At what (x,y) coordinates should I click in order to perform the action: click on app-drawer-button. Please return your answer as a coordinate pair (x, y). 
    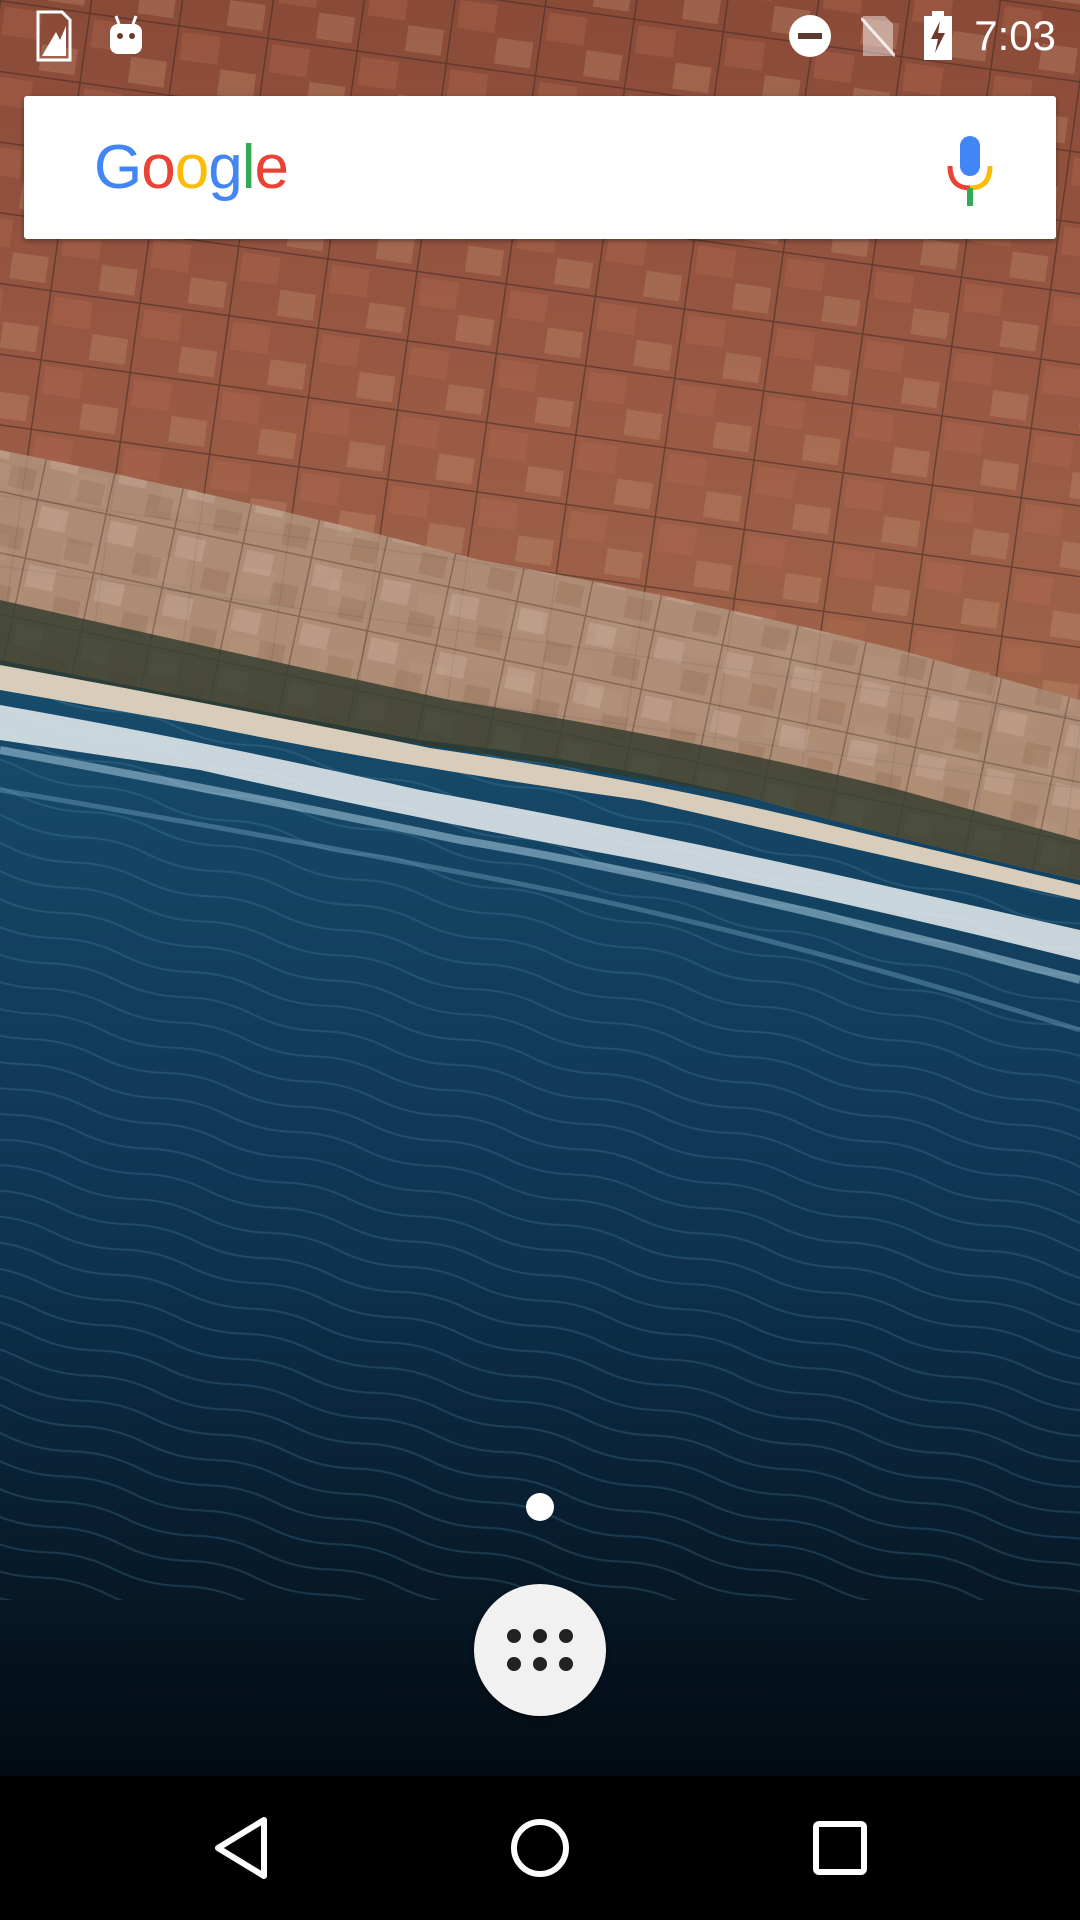
    Looking at the image, I should click on (540, 1650).